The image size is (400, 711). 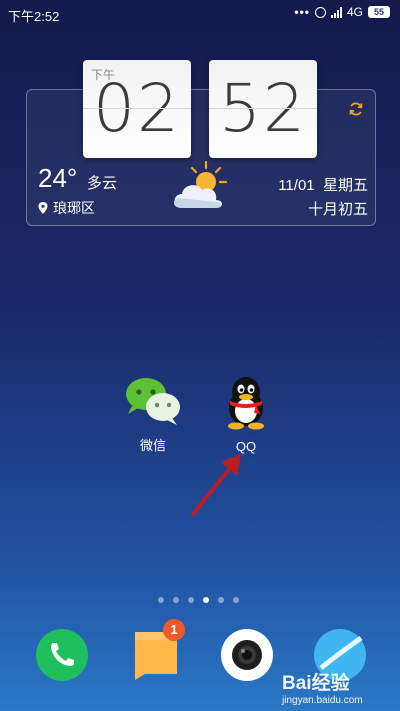 I want to click on watermark: Bai经验 jingyan.baidu.com, so click(x=322, y=687).